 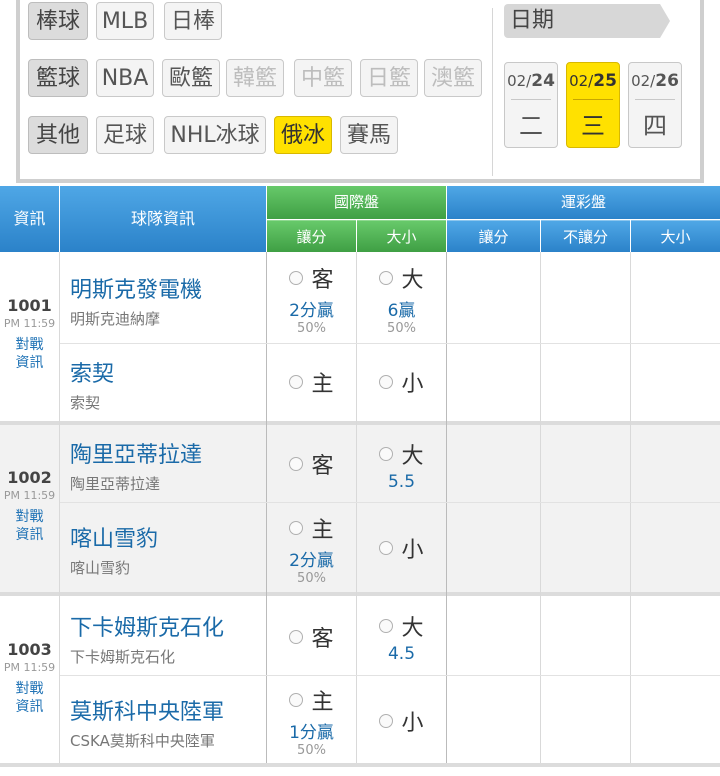 What do you see at coordinates (58, 21) in the screenshot?
I see `category-baseball: 棒球` at bounding box center [58, 21].